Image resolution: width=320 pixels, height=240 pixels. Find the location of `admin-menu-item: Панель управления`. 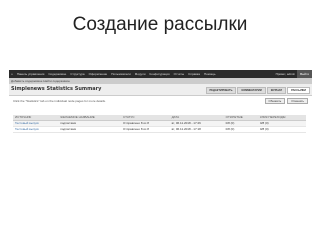

admin-menu-item: Панель управления is located at coordinates (31, 74).